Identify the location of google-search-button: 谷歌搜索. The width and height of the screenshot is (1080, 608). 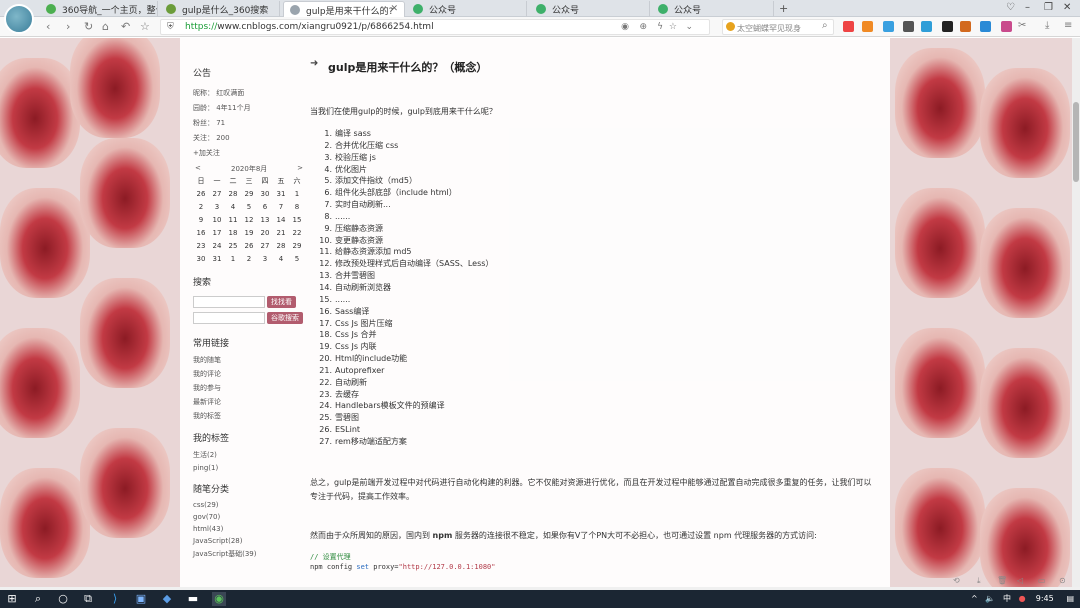
(285, 318).